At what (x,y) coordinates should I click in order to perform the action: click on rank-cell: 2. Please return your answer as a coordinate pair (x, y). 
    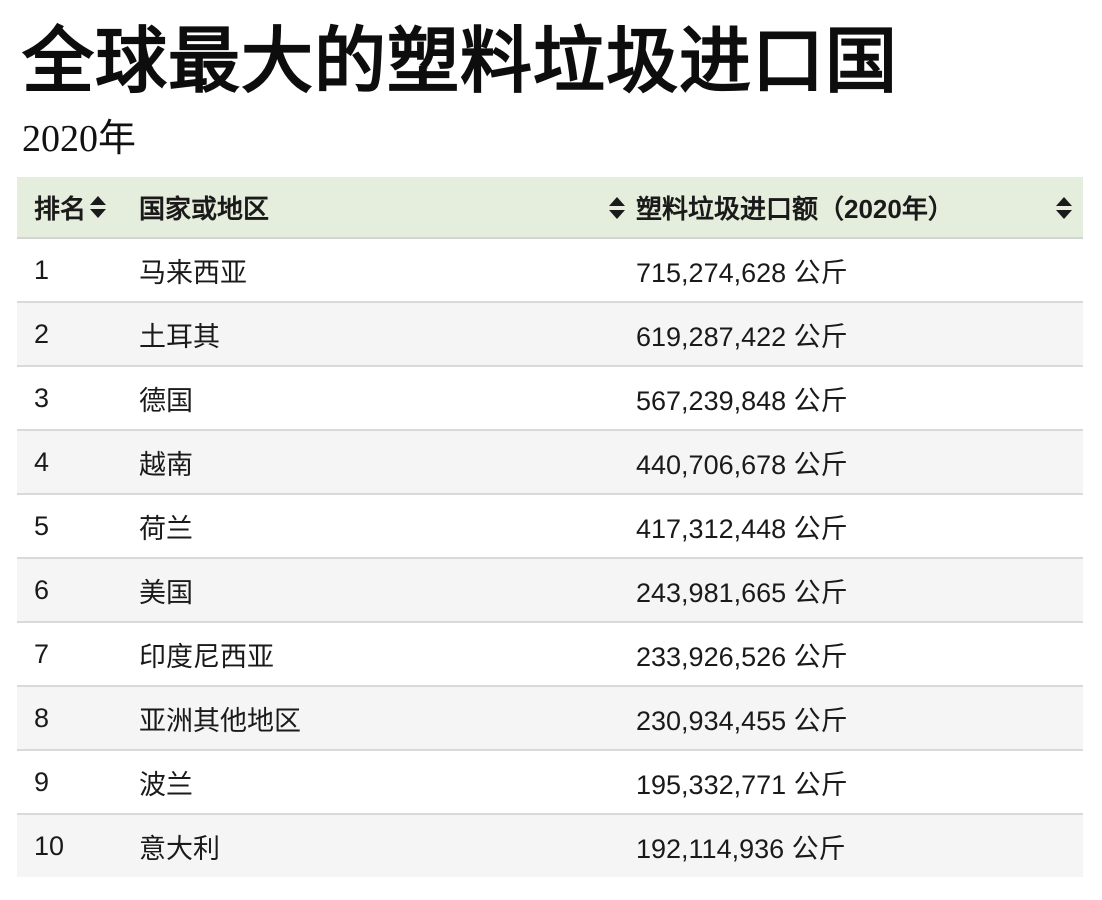
    Looking at the image, I should click on (42, 333).